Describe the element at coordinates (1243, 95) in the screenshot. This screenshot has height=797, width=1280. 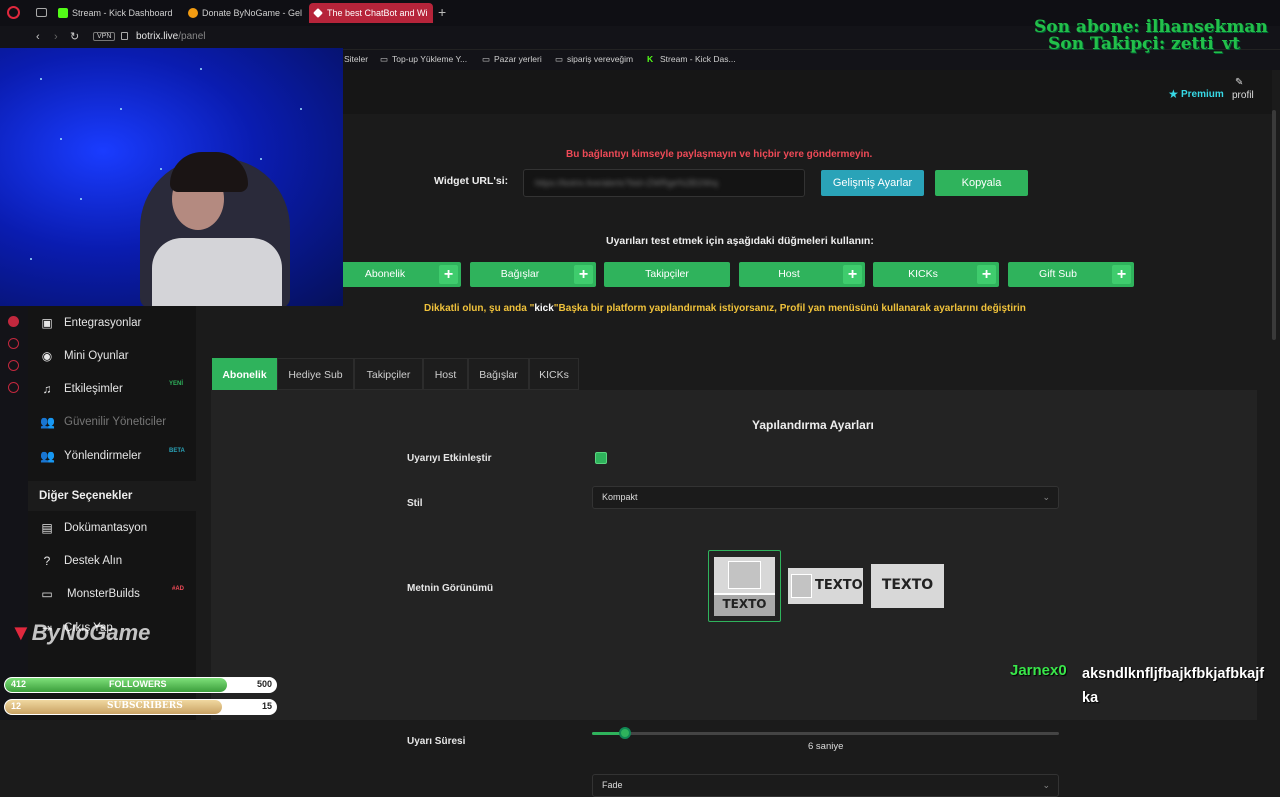
I see `profile-link: profil` at that location.